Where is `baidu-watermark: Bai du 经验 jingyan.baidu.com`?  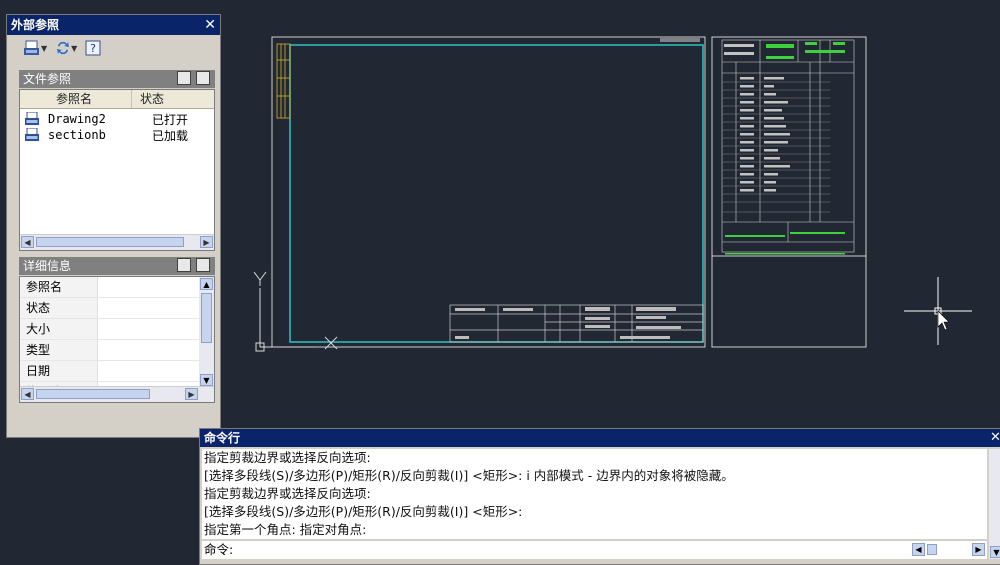 baidu-watermark: Bai du 经验 jingyan.baidu.com is located at coordinates (860, 495).